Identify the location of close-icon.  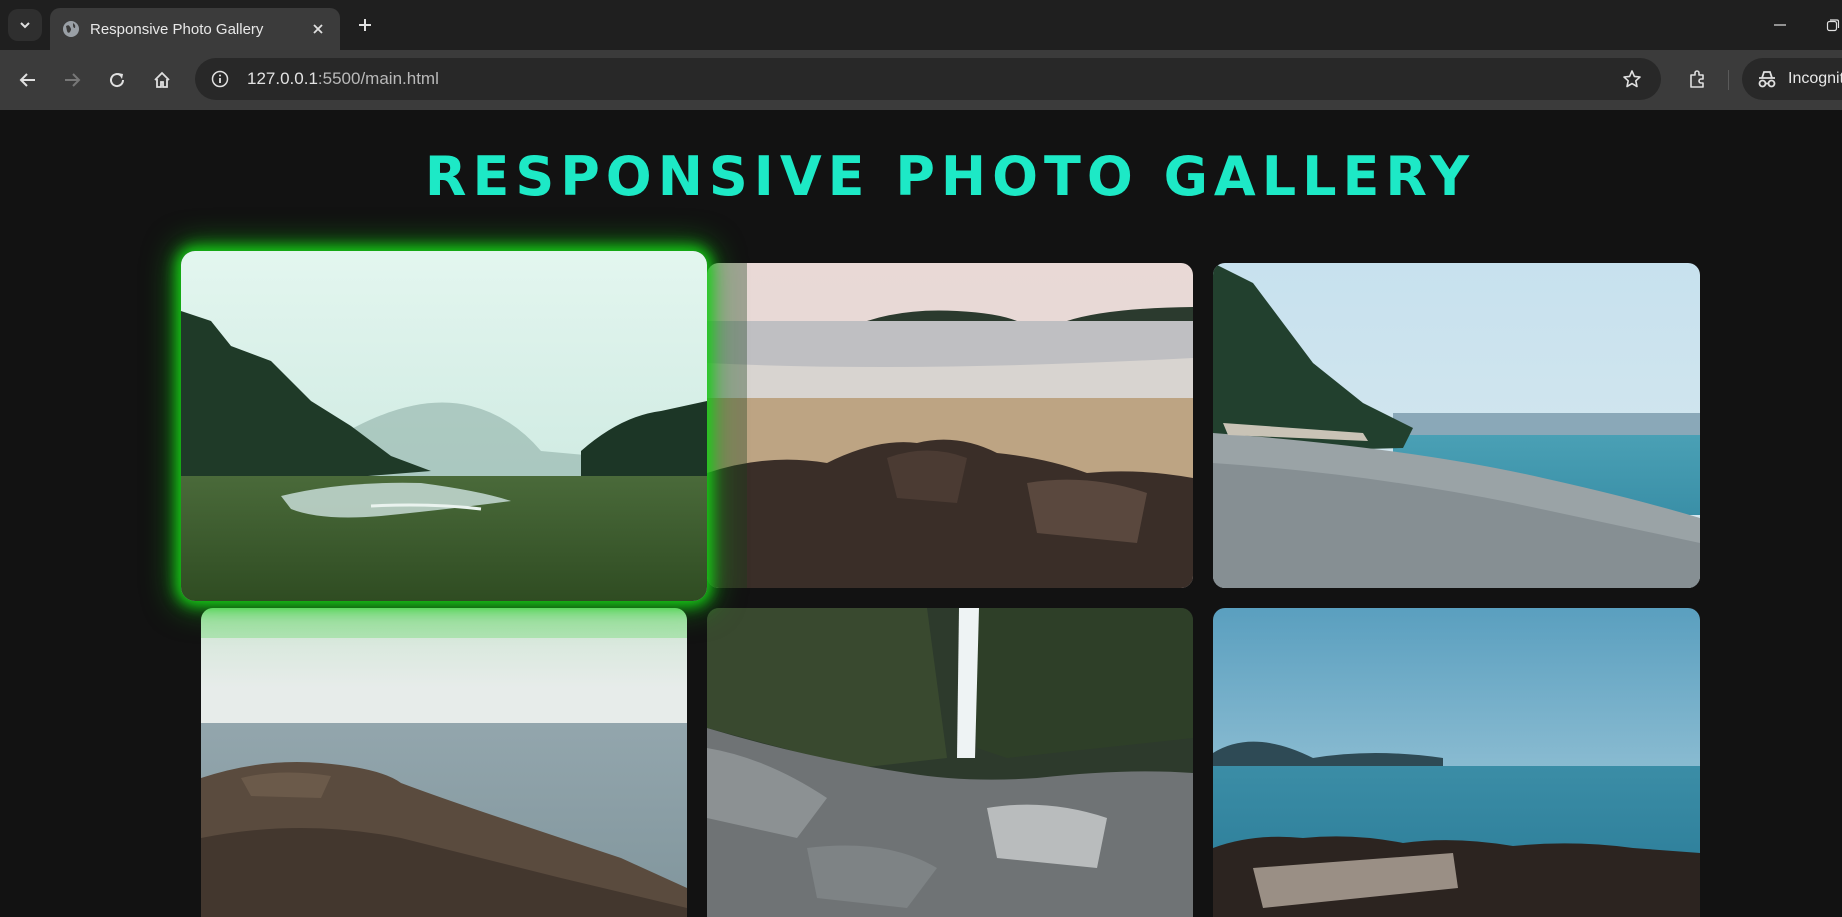
(318, 29).